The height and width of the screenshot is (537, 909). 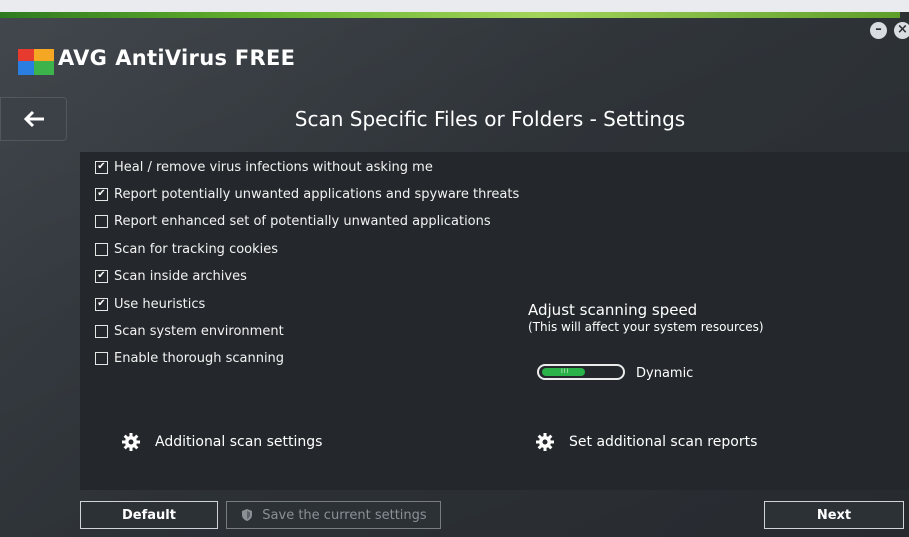 What do you see at coordinates (160, 304) in the screenshot?
I see `option-label: Use heuristics` at bounding box center [160, 304].